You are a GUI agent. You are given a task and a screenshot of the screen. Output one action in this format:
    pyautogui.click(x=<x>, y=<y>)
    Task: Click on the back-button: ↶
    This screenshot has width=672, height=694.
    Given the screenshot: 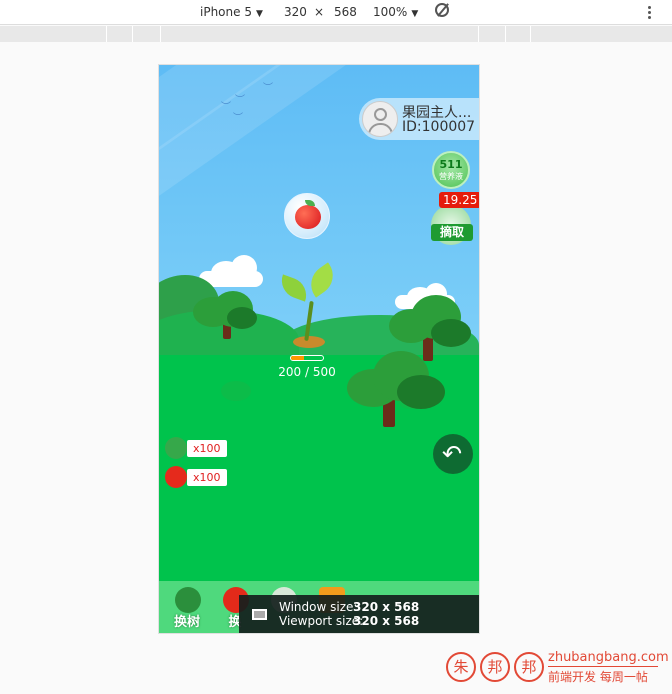 What is the action you would take?
    pyautogui.click(x=453, y=454)
    